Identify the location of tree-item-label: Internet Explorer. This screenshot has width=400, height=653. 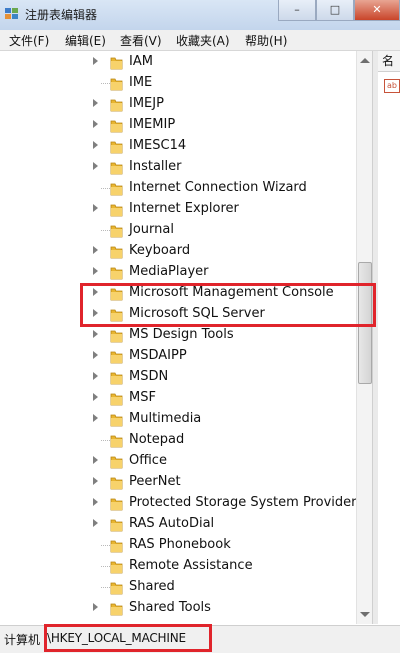
(184, 208).